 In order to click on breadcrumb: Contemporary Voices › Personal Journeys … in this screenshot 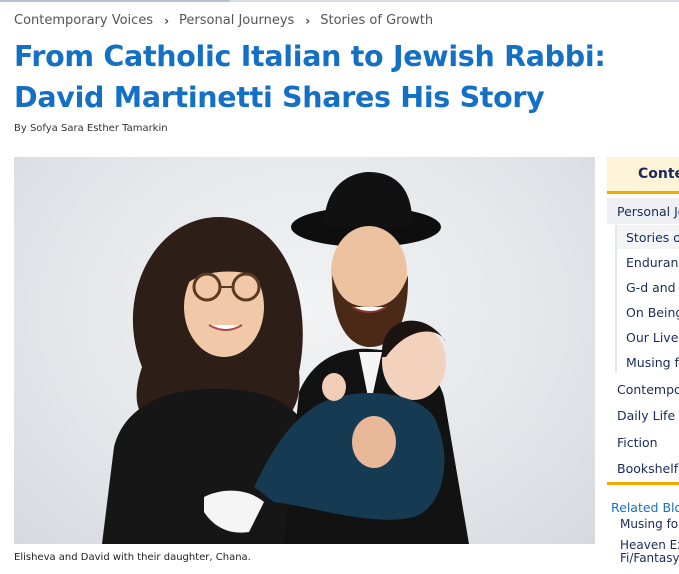, I will do `click(223, 20)`.